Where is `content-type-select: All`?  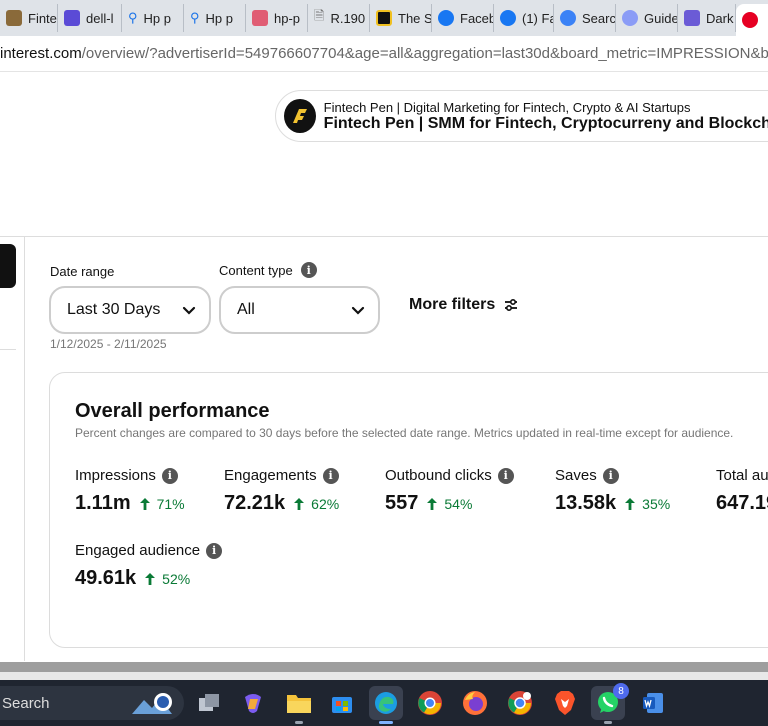
content-type-select: All is located at coordinates (299, 310).